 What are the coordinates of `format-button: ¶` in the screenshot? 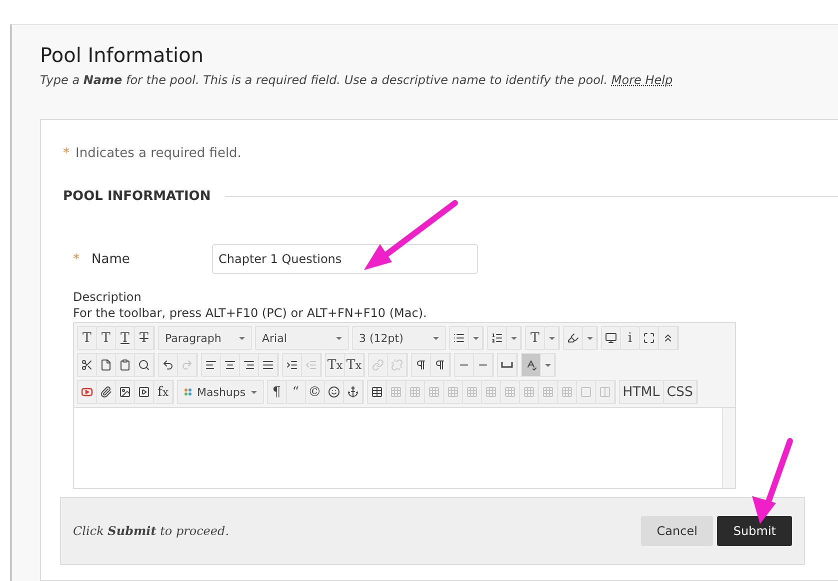 It's located at (277, 392).